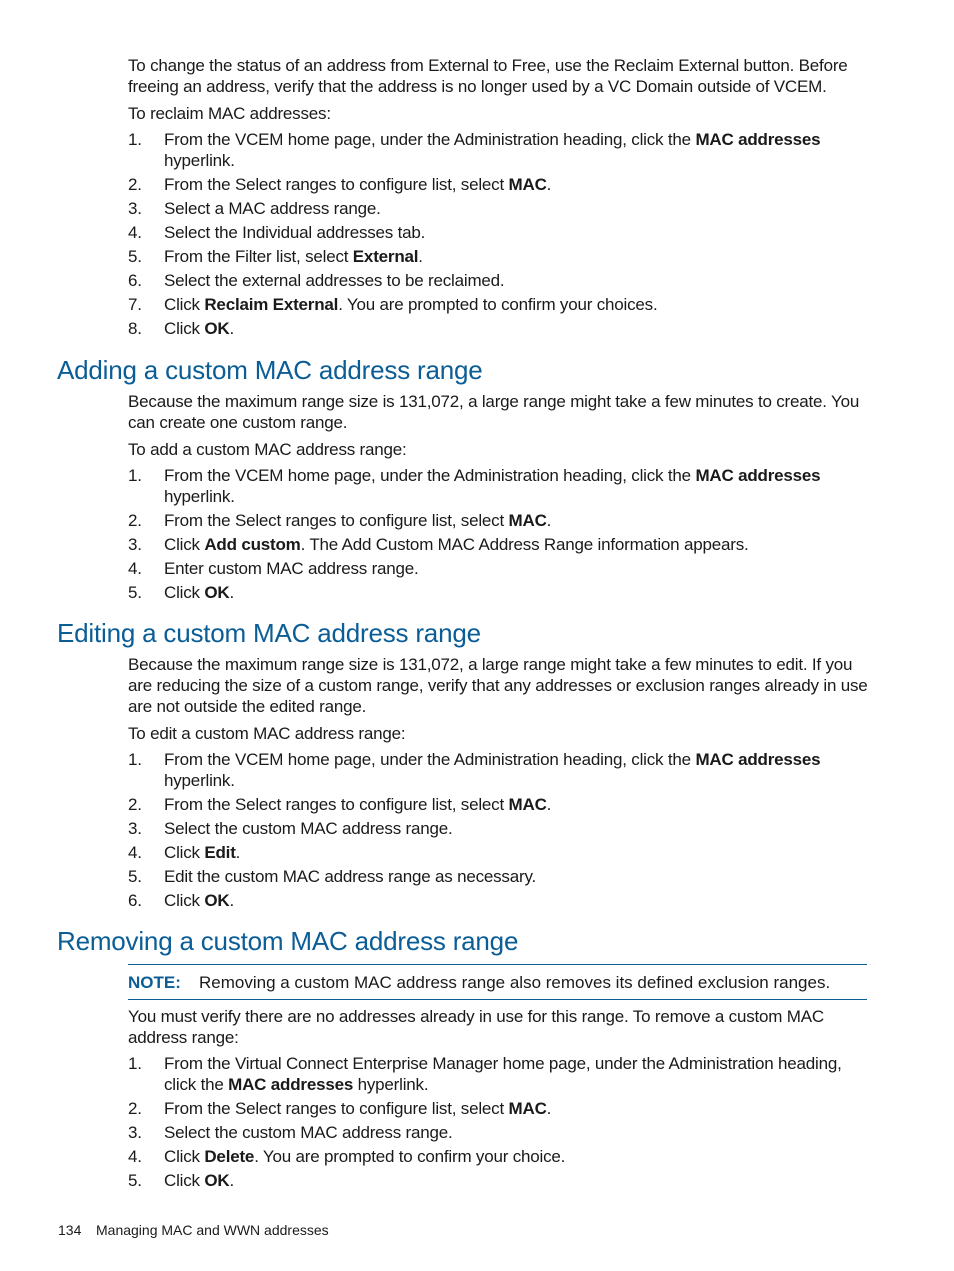  What do you see at coordinates (498, 328) in the screenshot?
I see `list-item: 8. Click OK.` at bounding box center [498, 328].